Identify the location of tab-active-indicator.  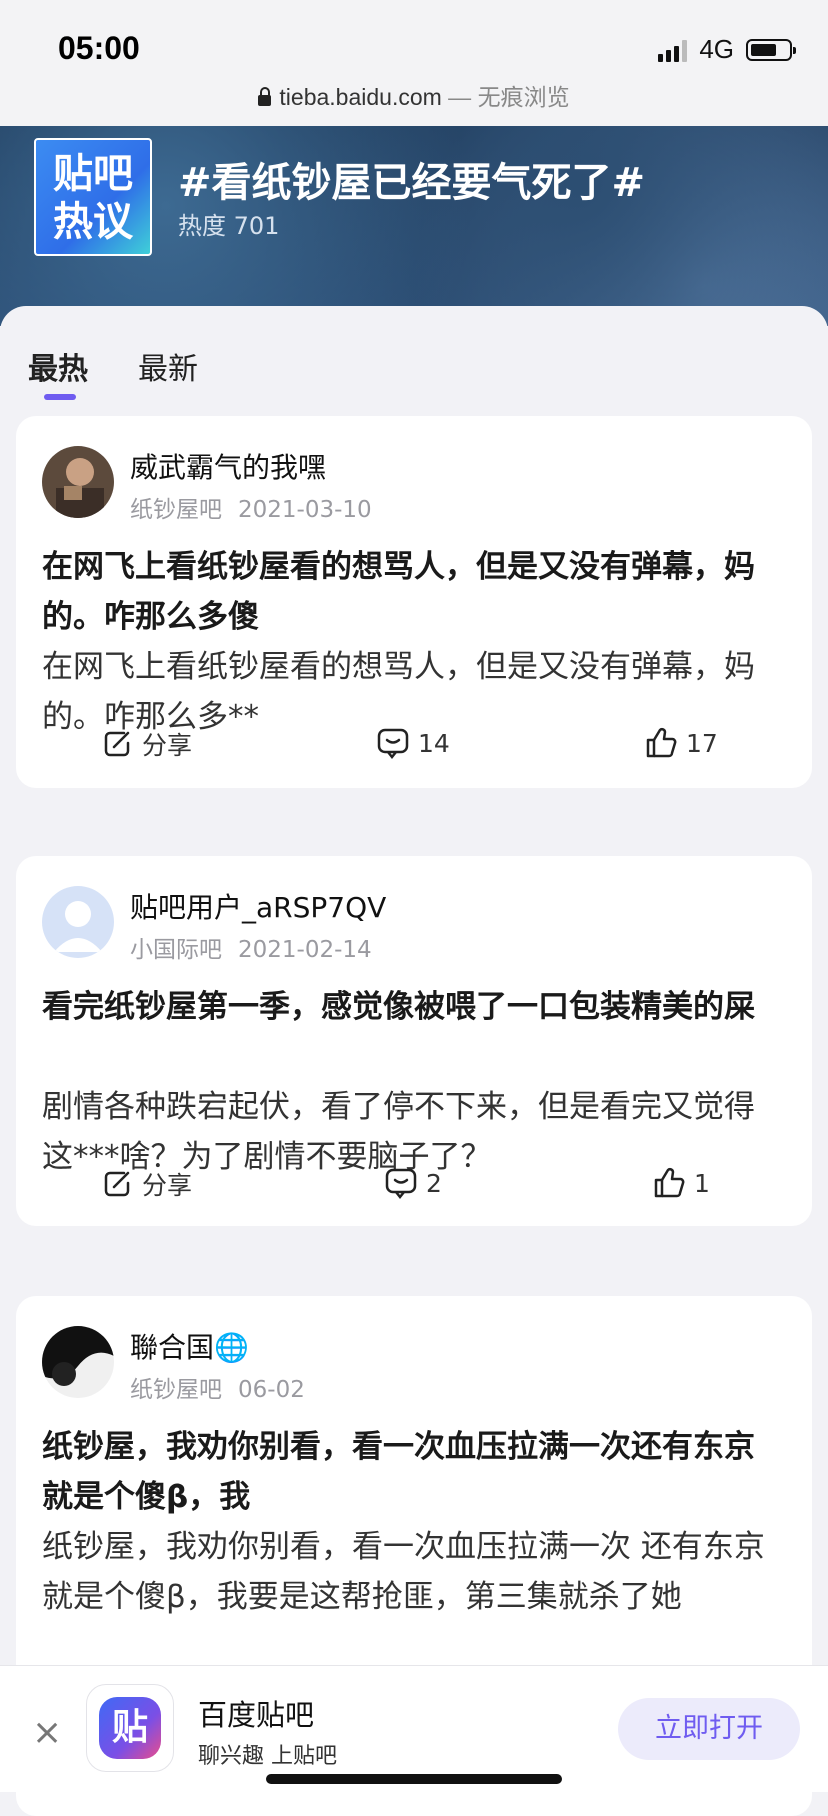
(60, 397).